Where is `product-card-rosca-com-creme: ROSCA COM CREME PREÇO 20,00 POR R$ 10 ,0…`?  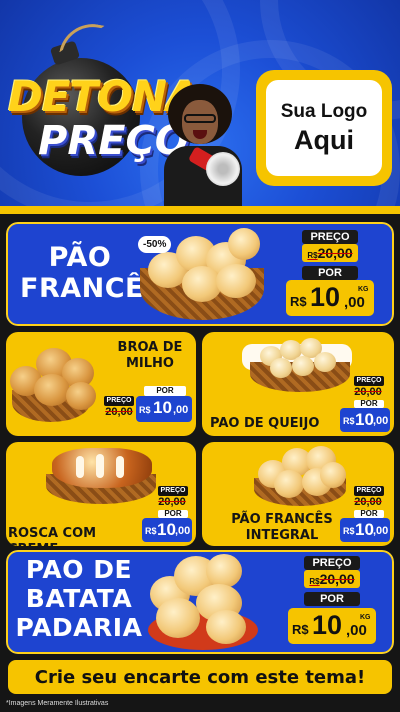
product-card-rosca-com-creme: ROSCA COM CREME PREÇO 20,00 POR R$ 10 ,0… is located at coordinates (101, 494).